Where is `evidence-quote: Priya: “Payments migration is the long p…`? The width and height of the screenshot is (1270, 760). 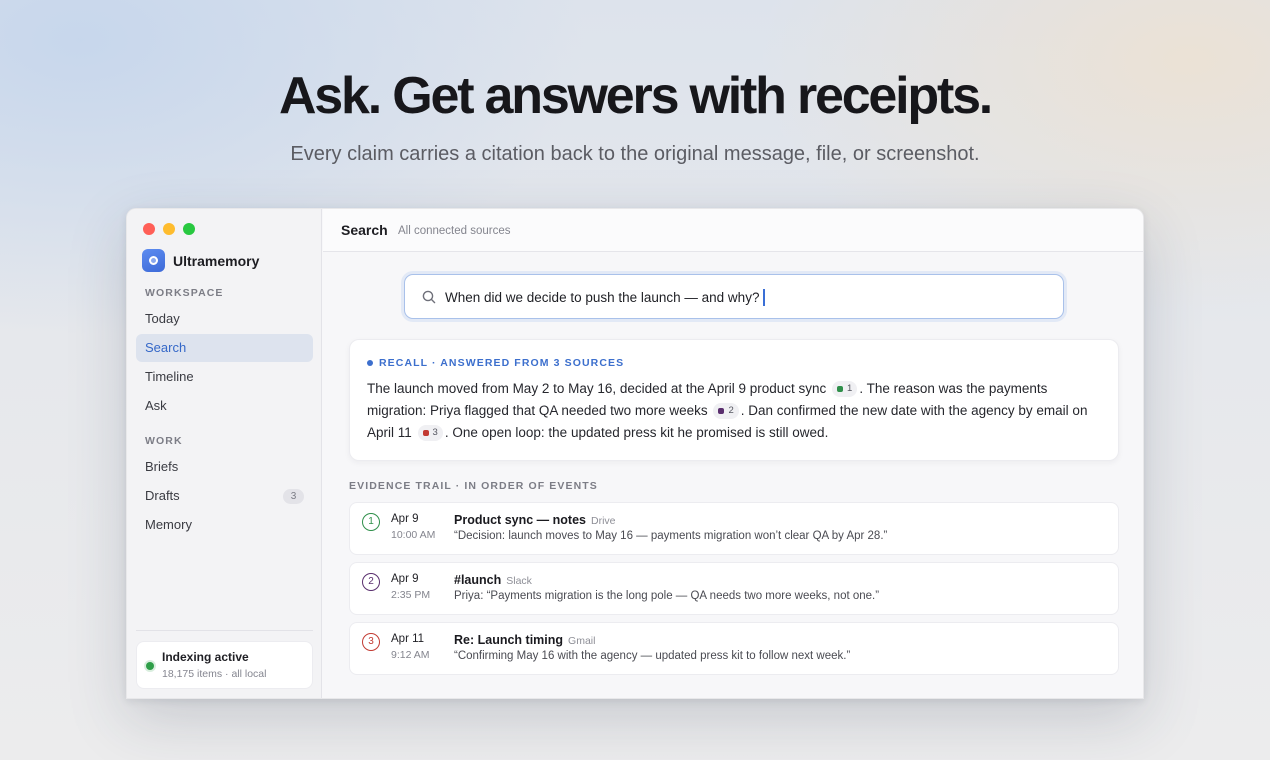
evidence-quote: Priya: “Payments migration is the long p… is located at coordinates (667, 596).